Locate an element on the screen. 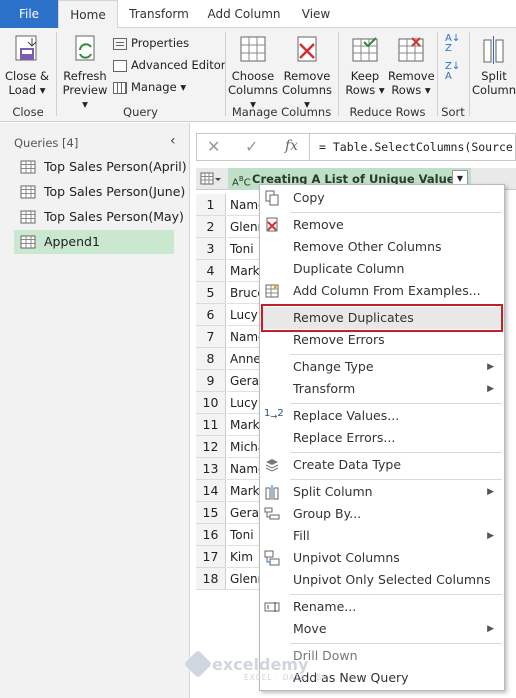 The height and width of the screenshot is (698, 516). row-number: 3 is located at coordinates (211, 249).